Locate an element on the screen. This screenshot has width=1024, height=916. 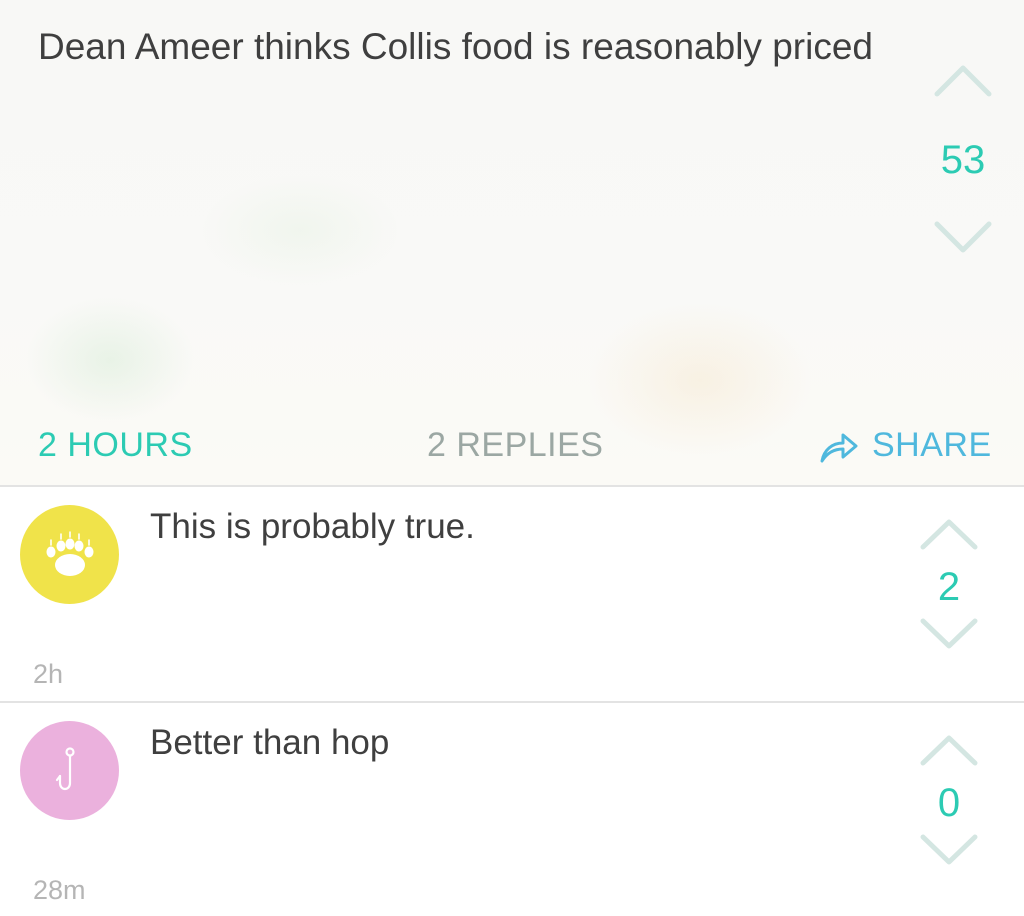
post-score: 53 is located at coordinates (963, 160).